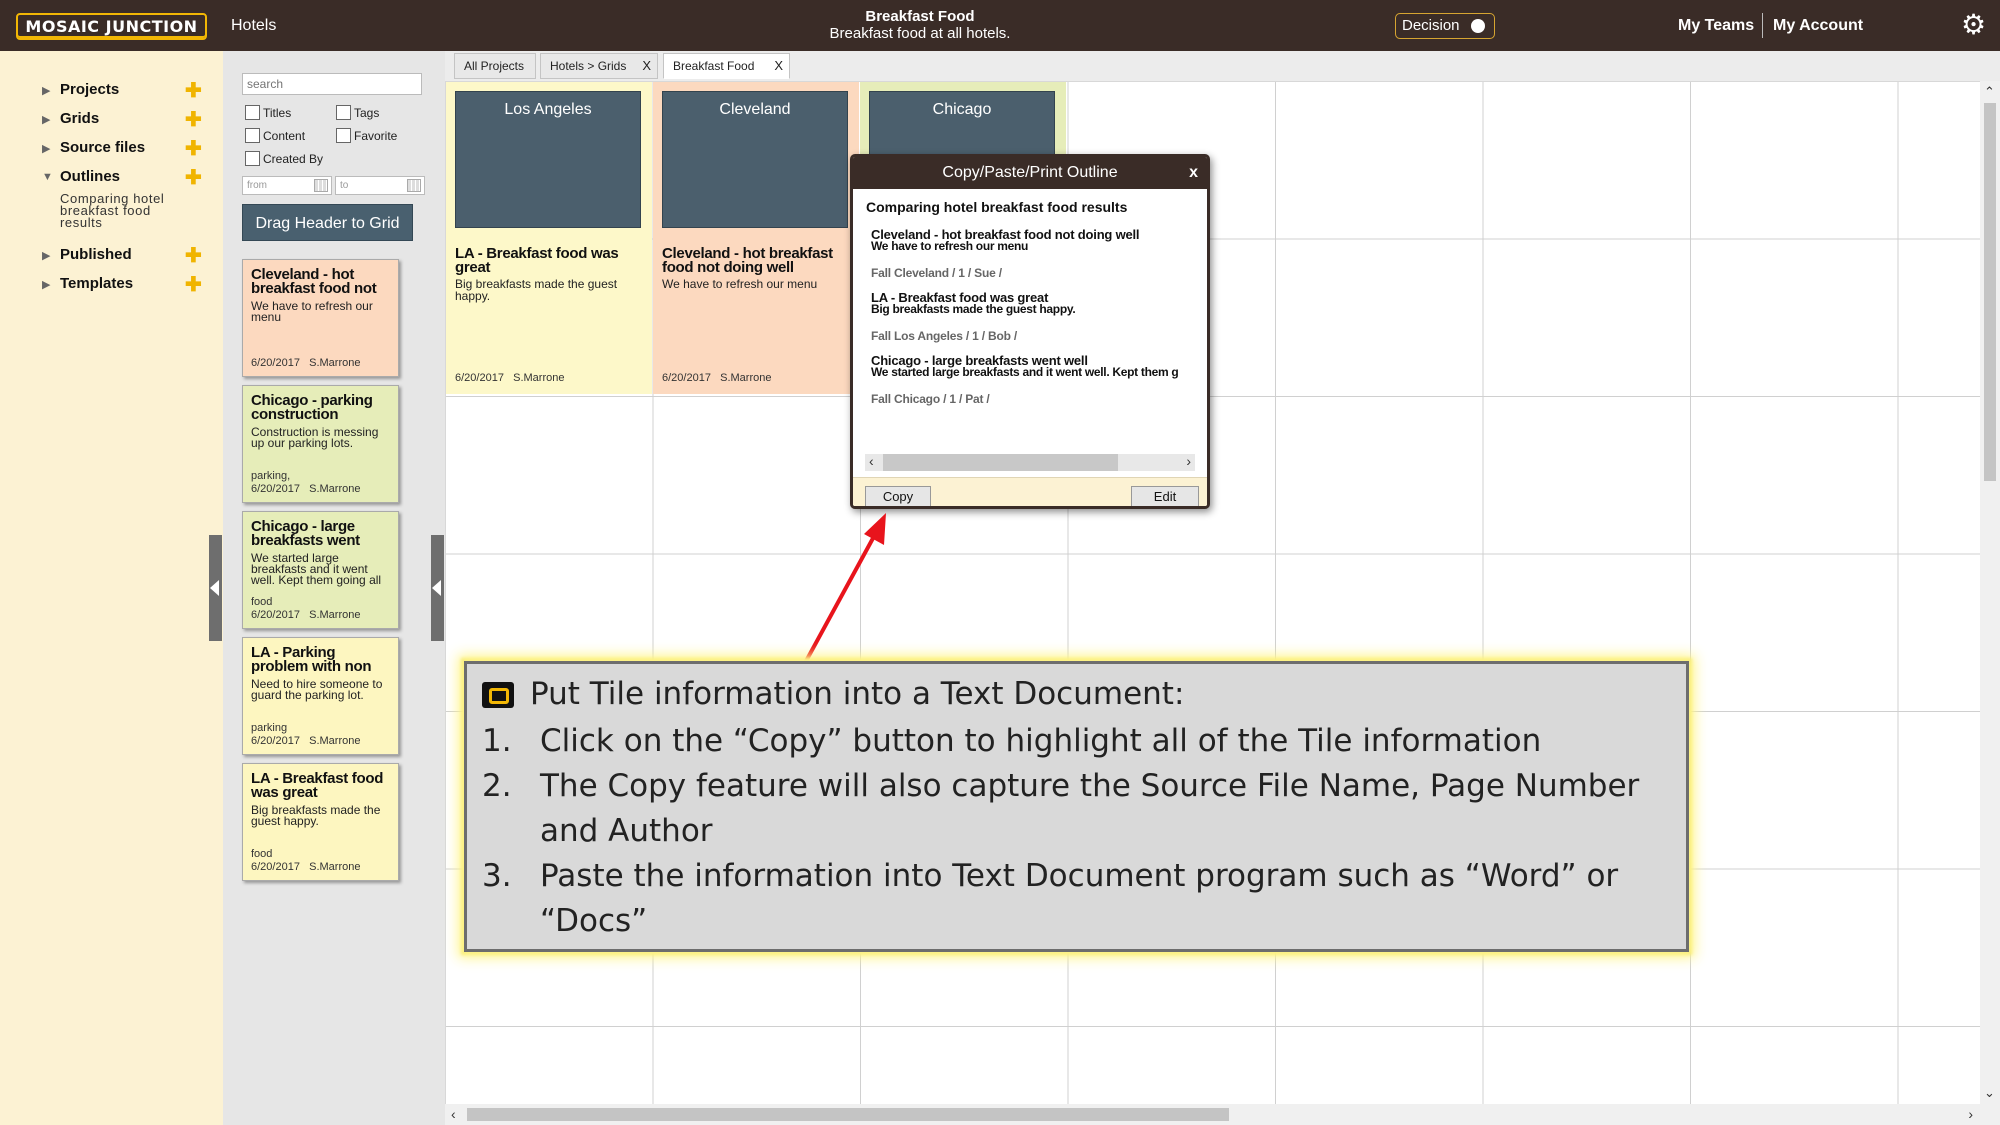 This screenshot has height=1125, width=2000. What do you see at coordinates (1030, 173) in the screenshot?
I see `dialog-header: Copy/Paste/Print Outline x` at bounding box center [1030, 173].